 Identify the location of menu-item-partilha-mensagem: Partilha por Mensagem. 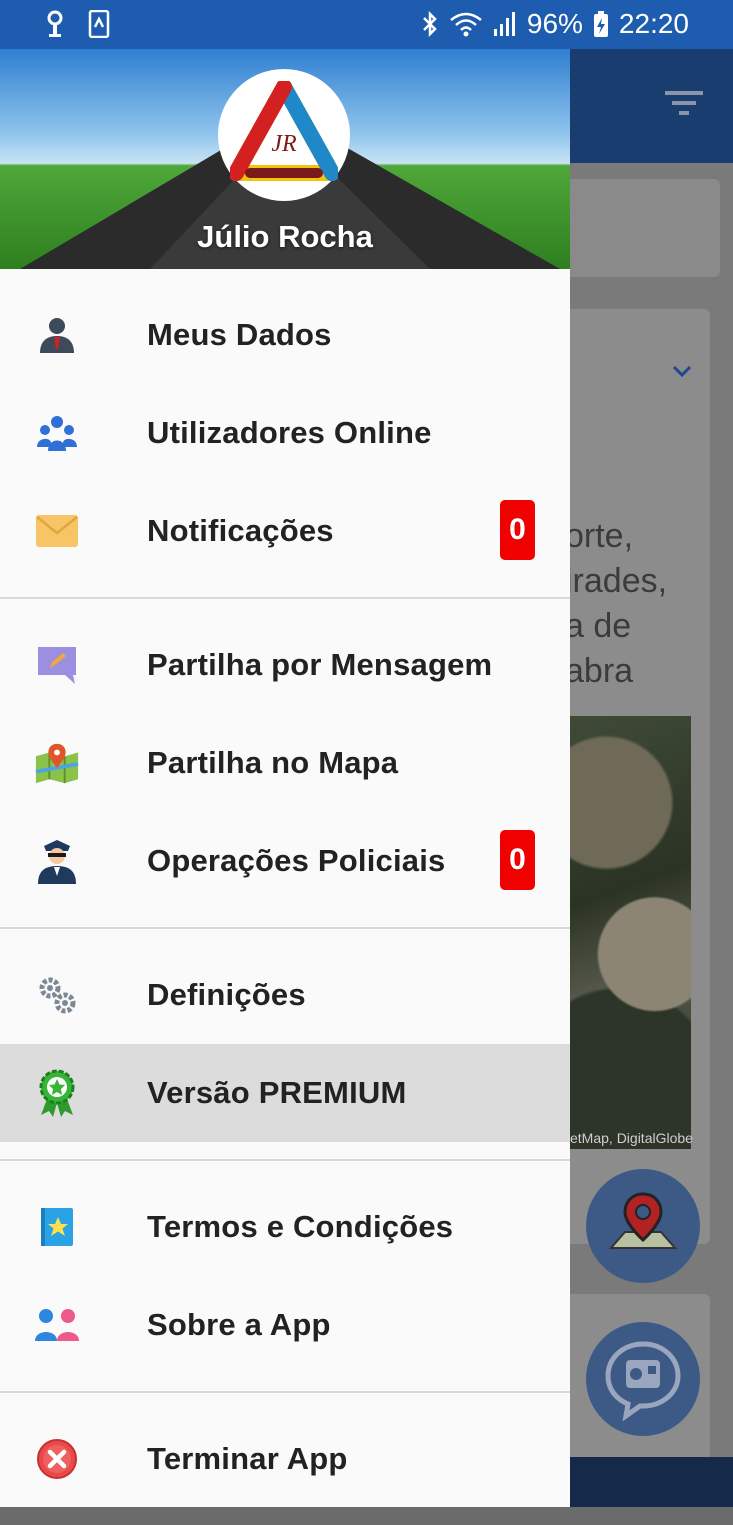
(285, 665).